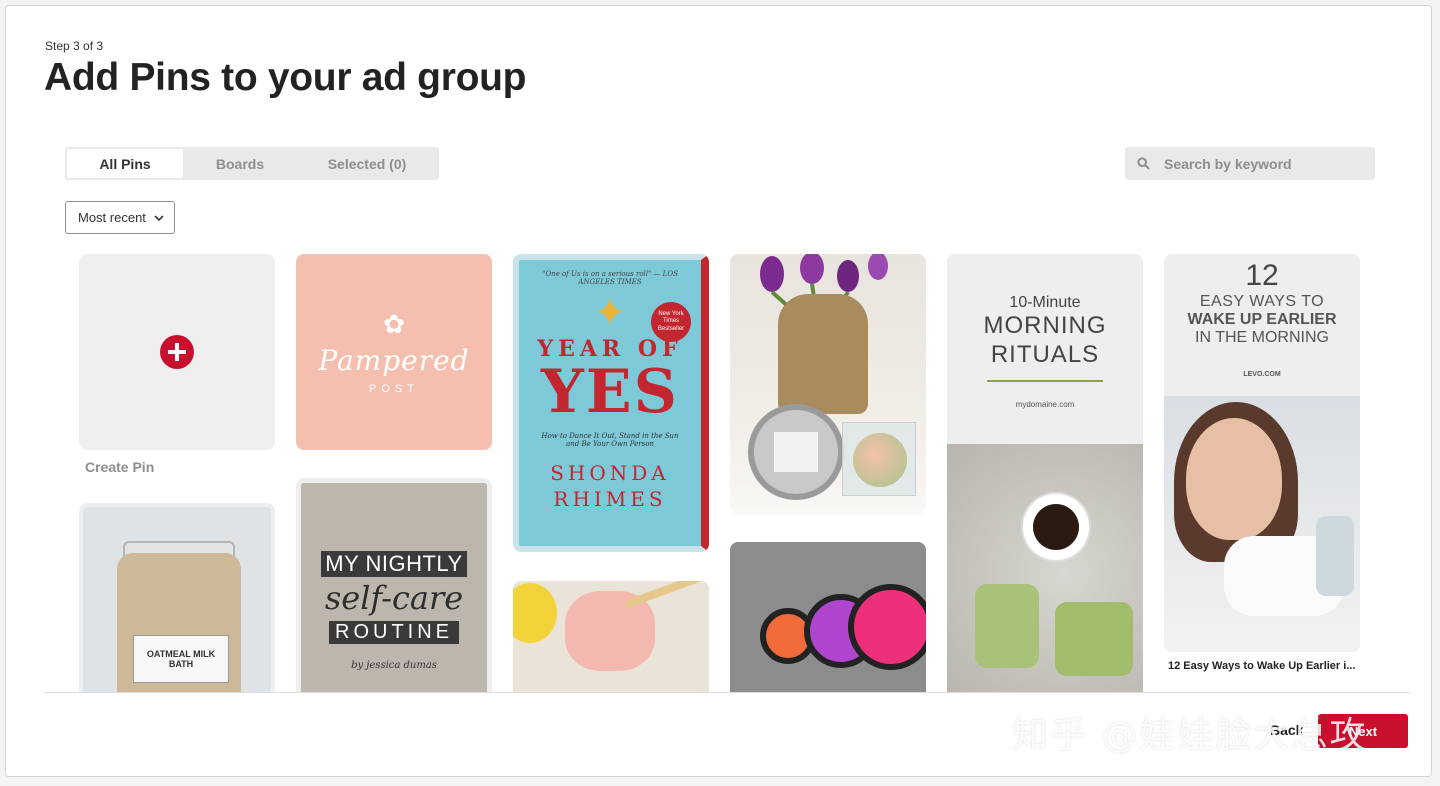 The width and height of the screenshot is (1440, 786). I want to click on pin-bath-bomb-gift, so click(828, 384).